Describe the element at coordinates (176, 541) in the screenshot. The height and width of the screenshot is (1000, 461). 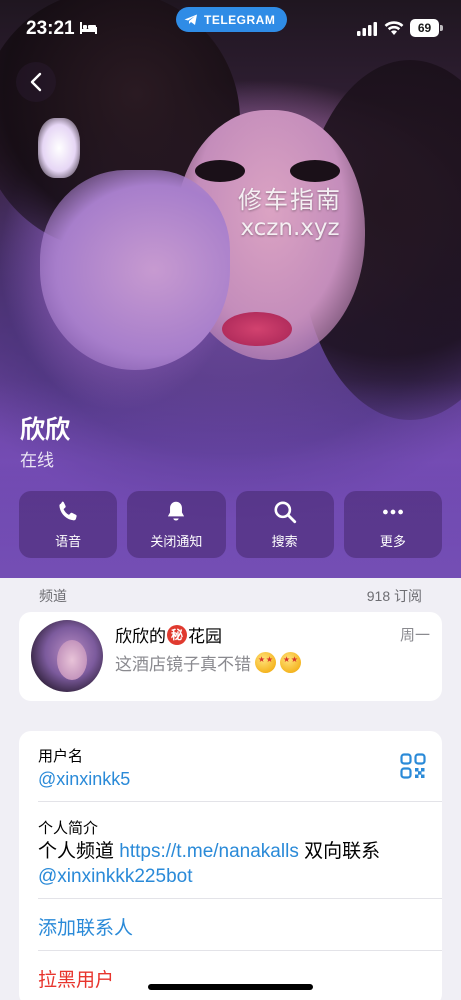
I see `action-label: 关闭通知` at that location.